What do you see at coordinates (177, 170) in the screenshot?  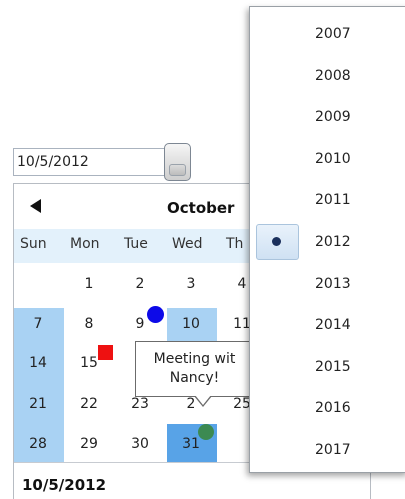 I see `dropdown-button-grip` at bounding box center [177, 170].